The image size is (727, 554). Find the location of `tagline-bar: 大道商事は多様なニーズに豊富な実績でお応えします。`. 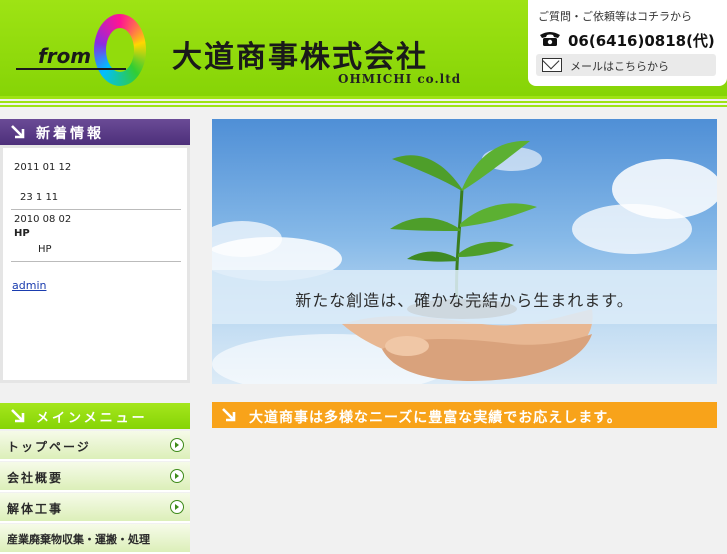

tagline-bar: 大道商事は多様なニーズに豊富な実績でお応えします。 is located at coordinates (464, 415).